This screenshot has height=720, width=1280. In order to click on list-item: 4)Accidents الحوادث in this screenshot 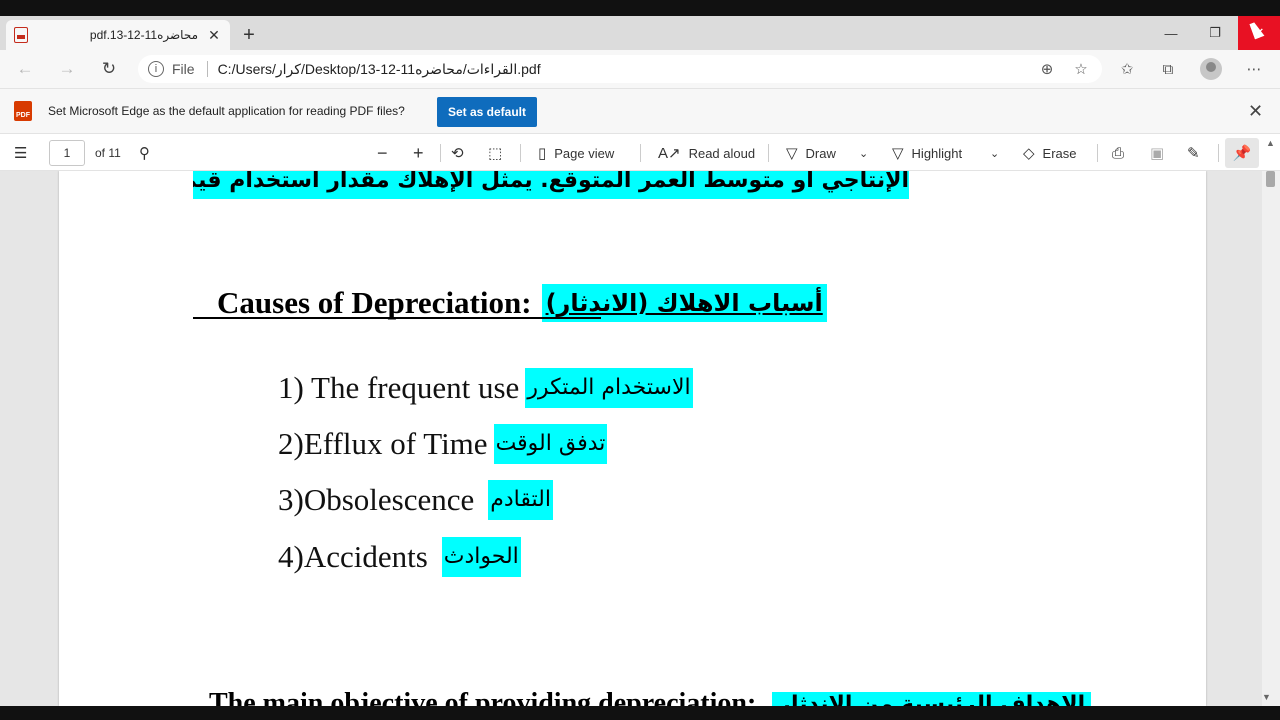, I will do `click(399, 557)`.